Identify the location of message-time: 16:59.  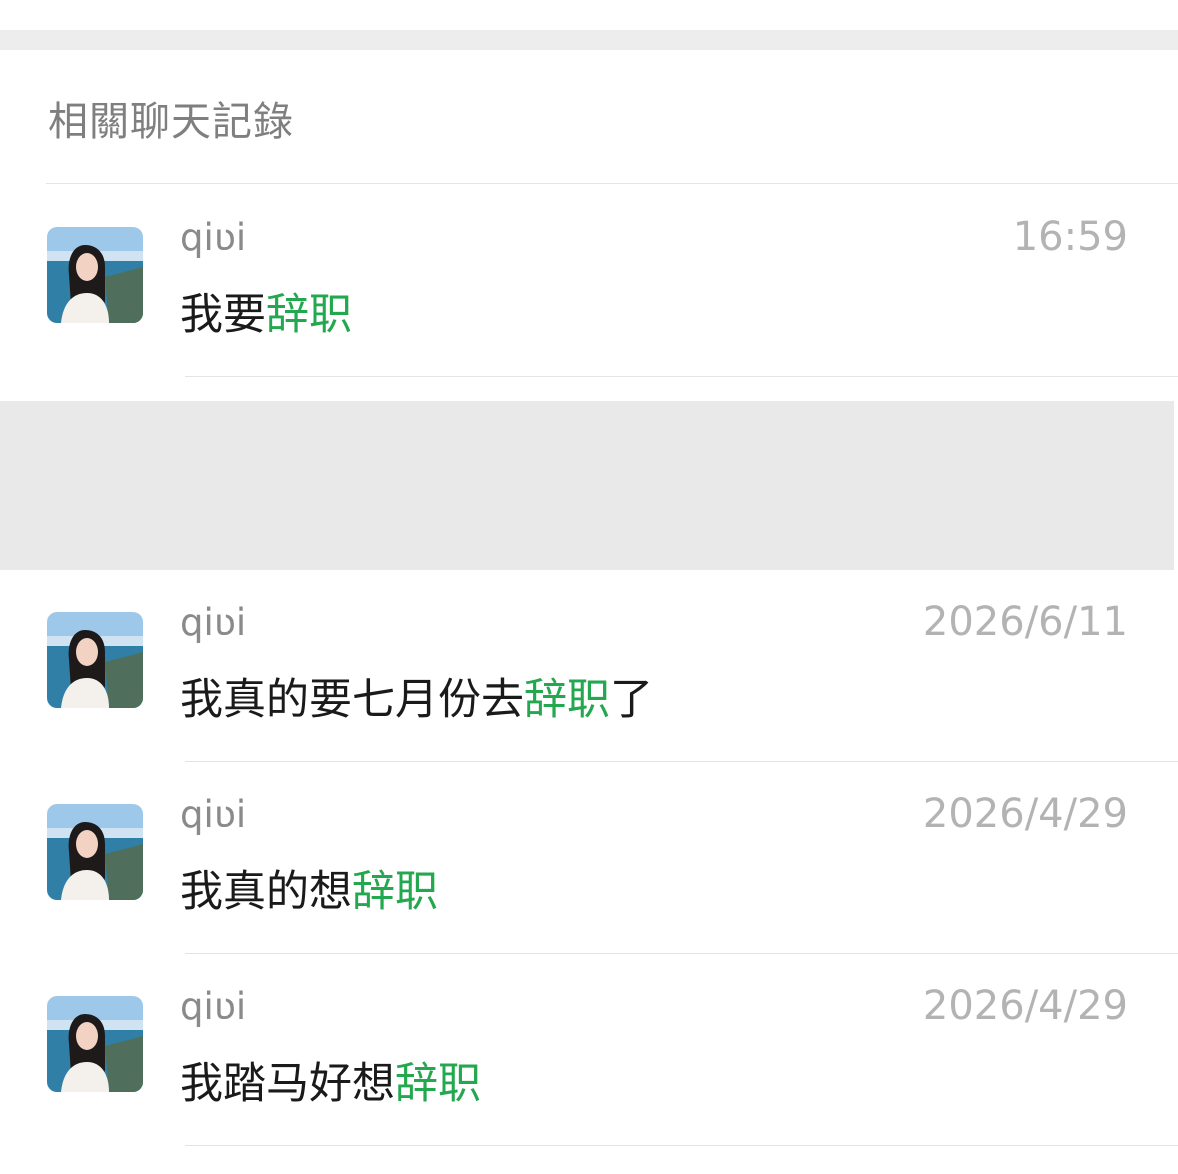
(1070, 237).